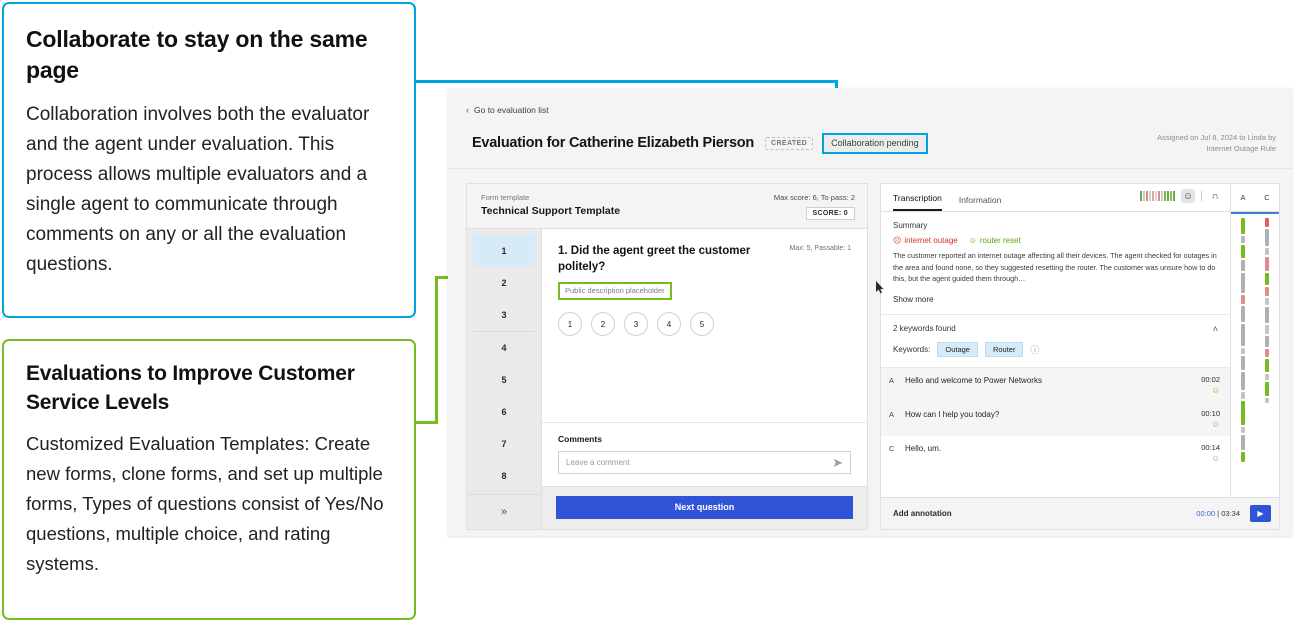  What do you see at coordinates (910, 225) in the screenshot?
I see `summary-title: Summary` at bounding box center [910, 225].